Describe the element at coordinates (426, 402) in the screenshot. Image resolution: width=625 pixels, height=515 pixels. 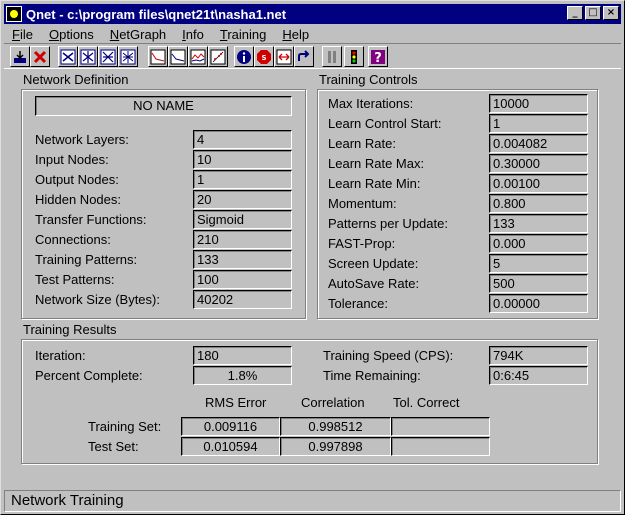
I see `tol-correct-header: Tol. Correct` at that location.